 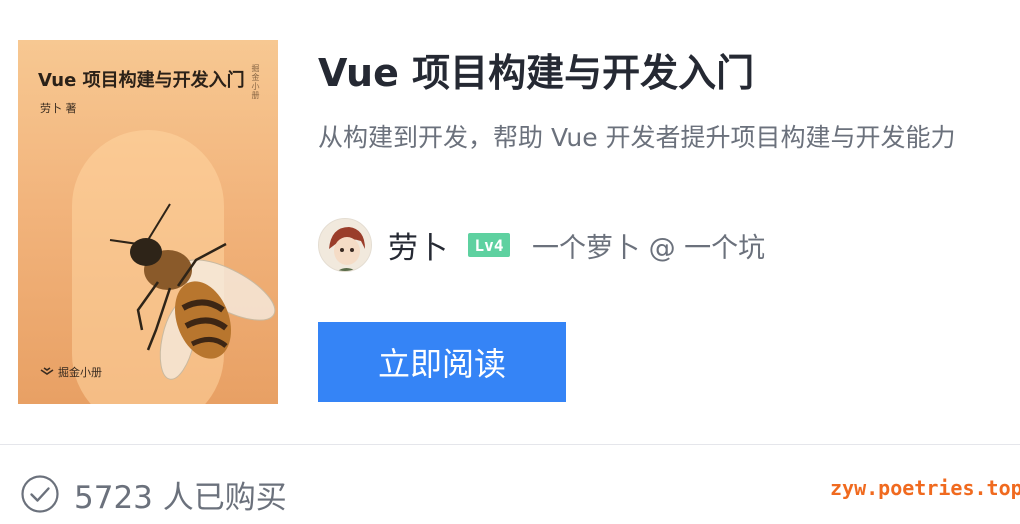 What do you see at coordinates (649, 248) in the screenshot?
I see `author-bio: 一个萝卜 @ 一个坑` at bounding box center [649, 248].